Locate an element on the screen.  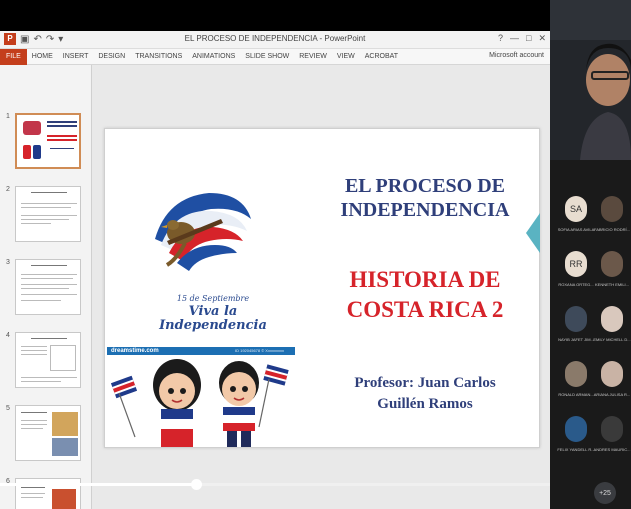
presenter-silhouette is located at coordinates (590, 80).